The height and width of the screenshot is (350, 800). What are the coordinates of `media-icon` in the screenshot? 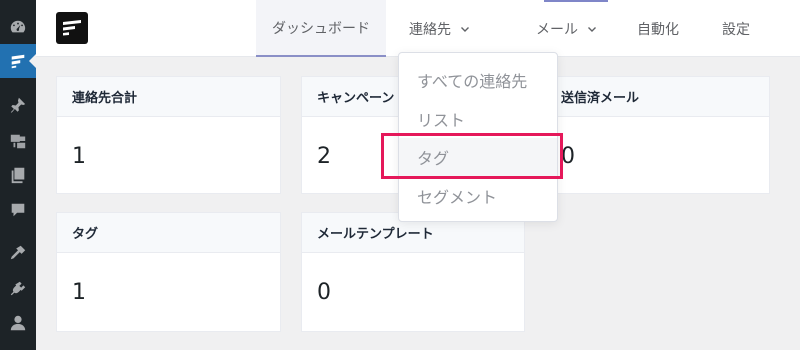 It's located at (18, 141).